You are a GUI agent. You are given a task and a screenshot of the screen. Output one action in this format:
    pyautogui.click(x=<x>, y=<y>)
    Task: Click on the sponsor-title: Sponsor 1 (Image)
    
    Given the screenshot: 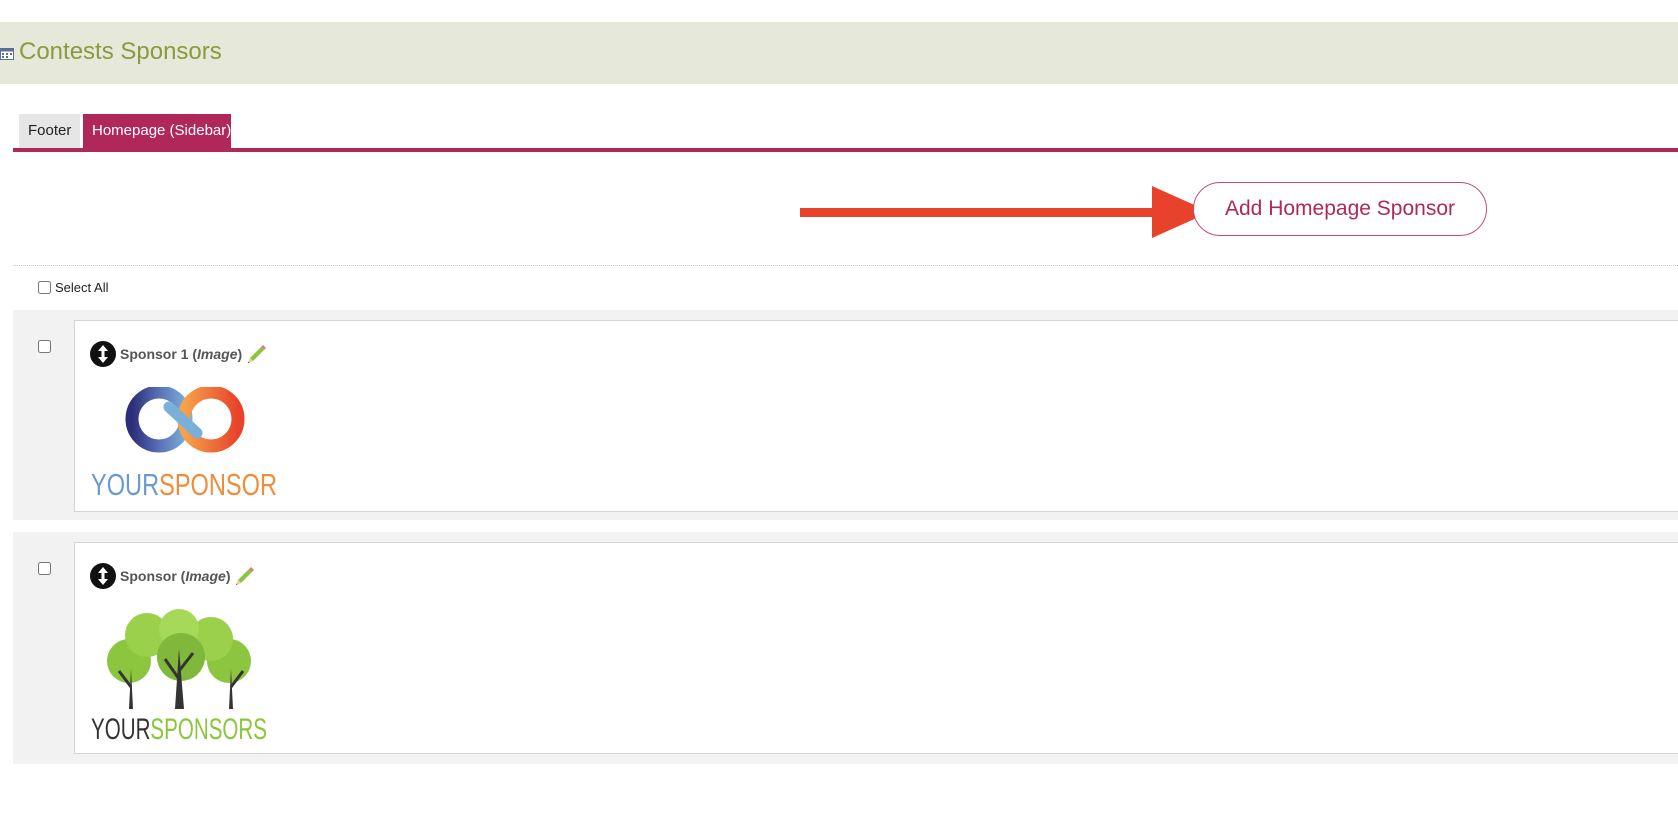 What is the action you would take?
    pyautogui.click(x=181, y=354)
    